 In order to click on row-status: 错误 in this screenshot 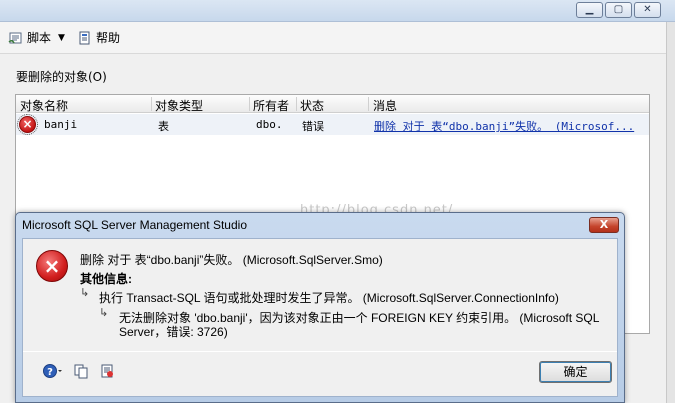, I will do `click(313, 126)`.